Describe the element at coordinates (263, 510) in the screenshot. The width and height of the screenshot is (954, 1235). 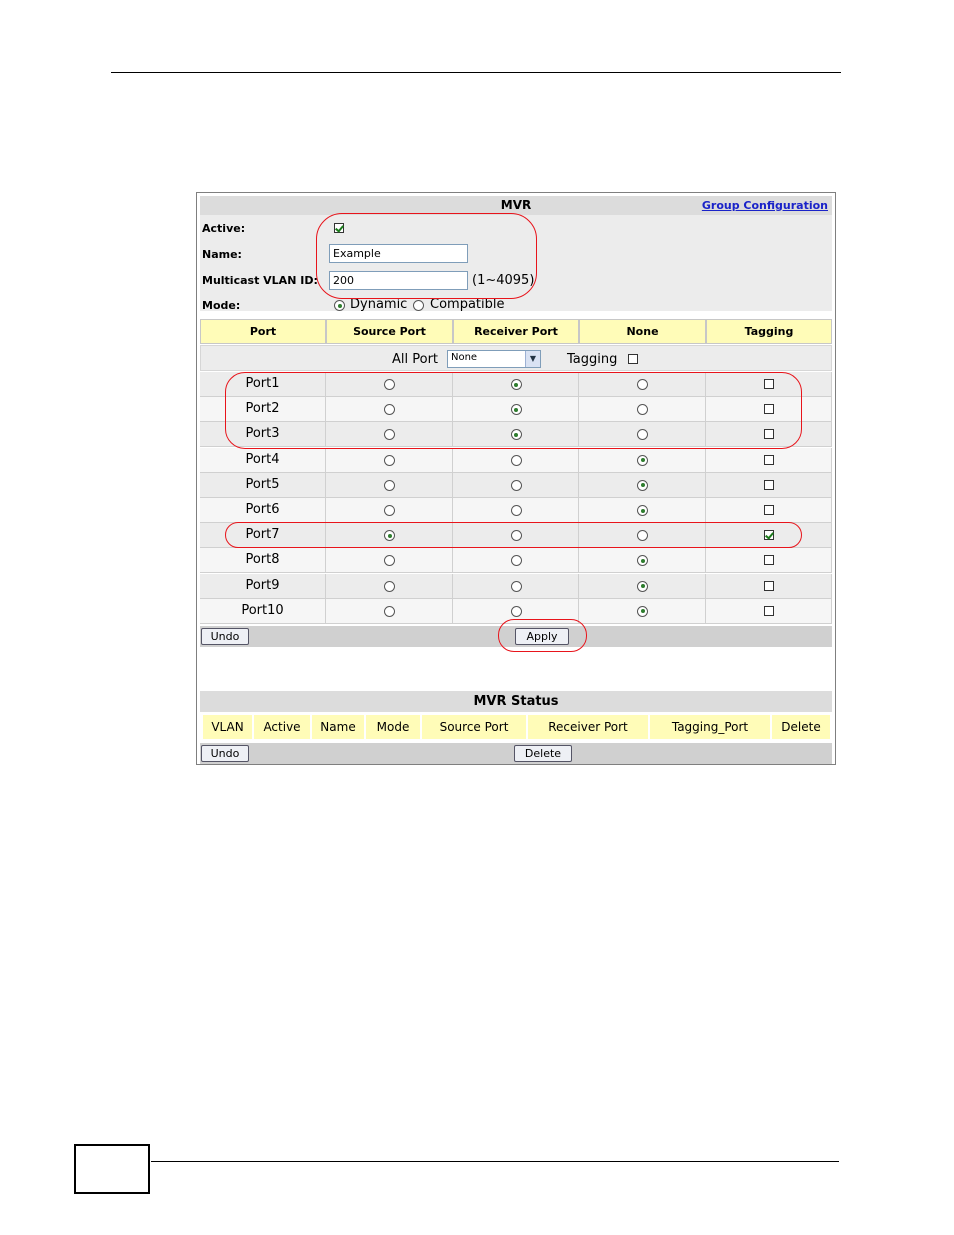
I see `port-name: Port6` at that location.